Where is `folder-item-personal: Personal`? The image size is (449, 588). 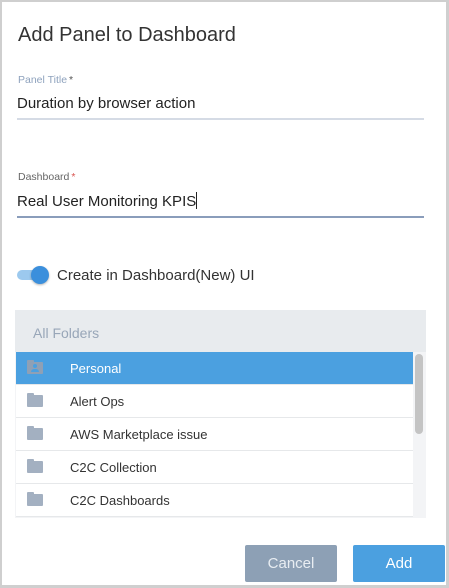
folder-item-personal: Personal is located at coordinates (214, 368).